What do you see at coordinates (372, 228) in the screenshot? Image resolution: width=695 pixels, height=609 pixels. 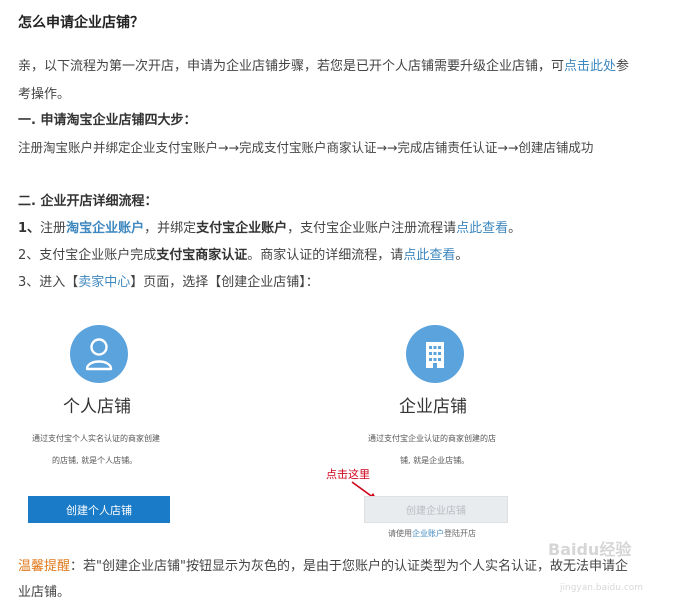 I see `step-1-text-c: ，支付宝企业账户注册流程请` at bounding box center [372, 228].